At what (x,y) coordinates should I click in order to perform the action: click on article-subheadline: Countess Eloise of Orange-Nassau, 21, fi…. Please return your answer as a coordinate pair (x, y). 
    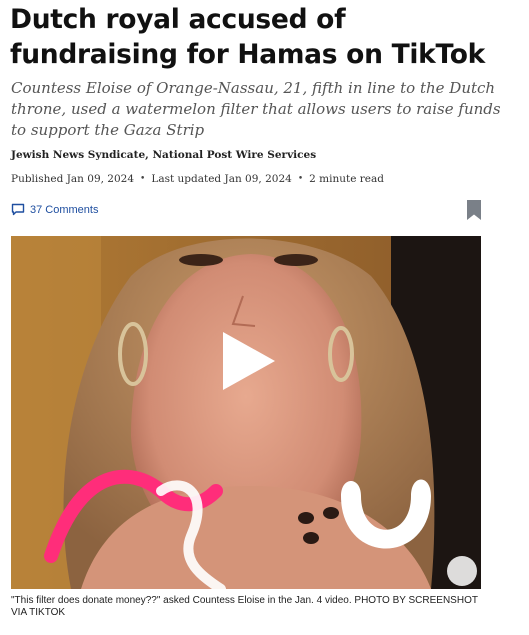
    Looking at the image, I should click on (256, 109).